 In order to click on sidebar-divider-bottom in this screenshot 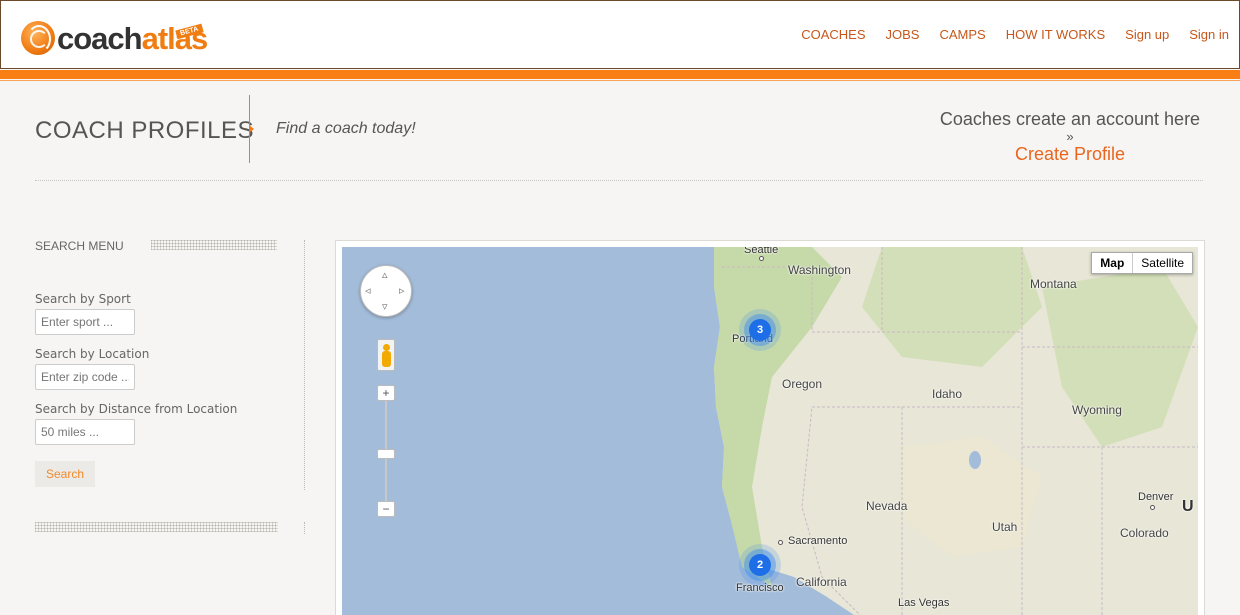, I will do `click(304, 528)`.